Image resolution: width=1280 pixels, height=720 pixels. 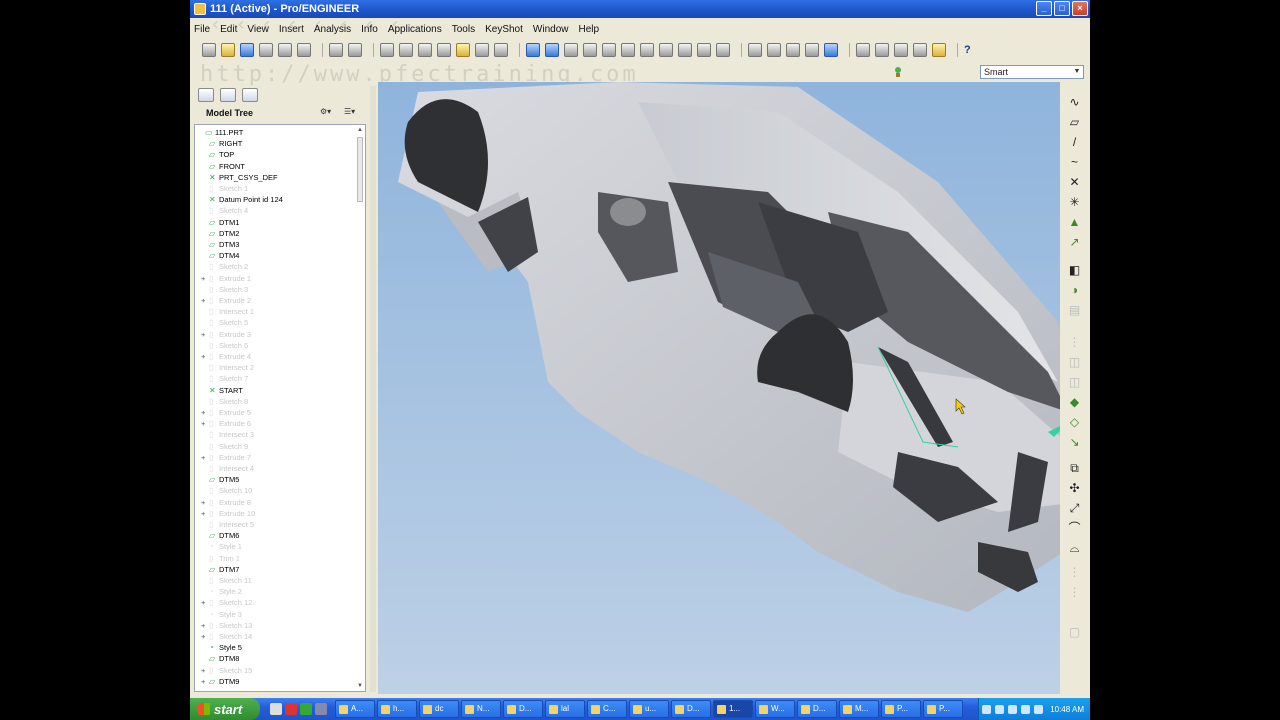 What do you see at coordinates (220, 132) in the screenshot?
I see `tree-item: ▭ 111.PRT` at bounding box center [220, 132].